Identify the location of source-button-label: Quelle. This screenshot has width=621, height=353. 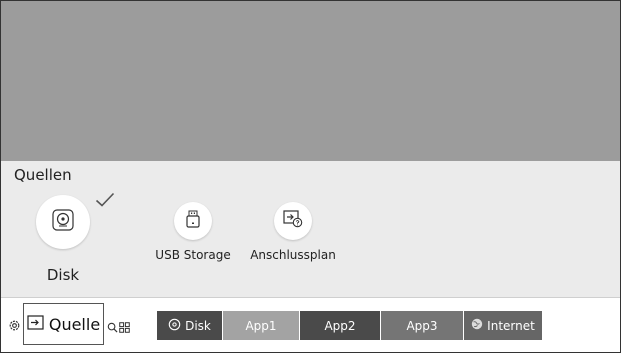
(74, 324).